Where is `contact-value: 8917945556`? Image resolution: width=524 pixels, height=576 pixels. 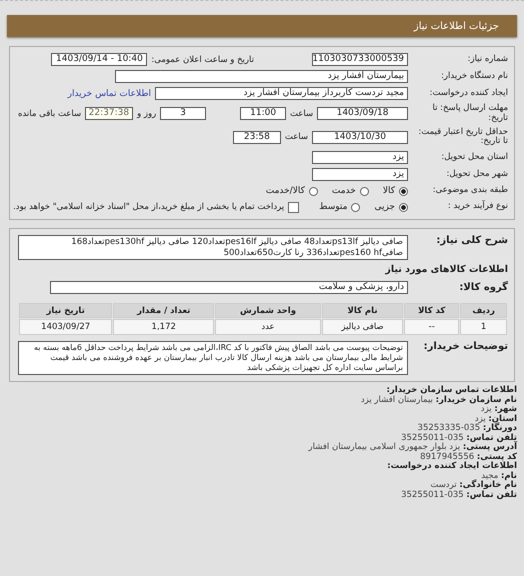
contact-value: 8917945556 is located at coordinates (447, 457).